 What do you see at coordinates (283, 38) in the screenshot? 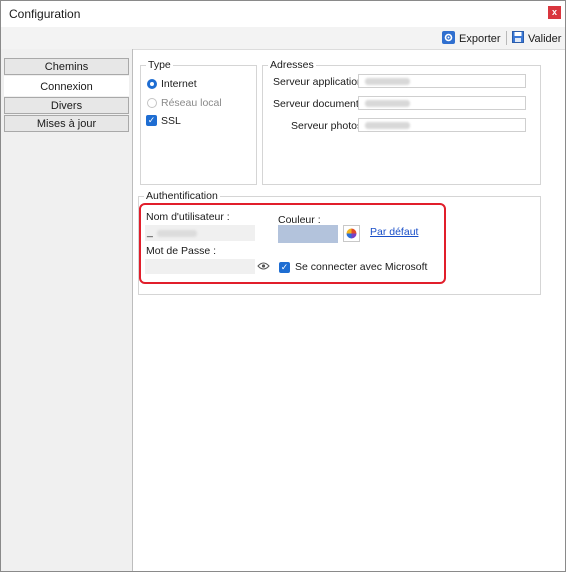
I see `toolbar: Exporter Valider` at bounding box center [283, 38].